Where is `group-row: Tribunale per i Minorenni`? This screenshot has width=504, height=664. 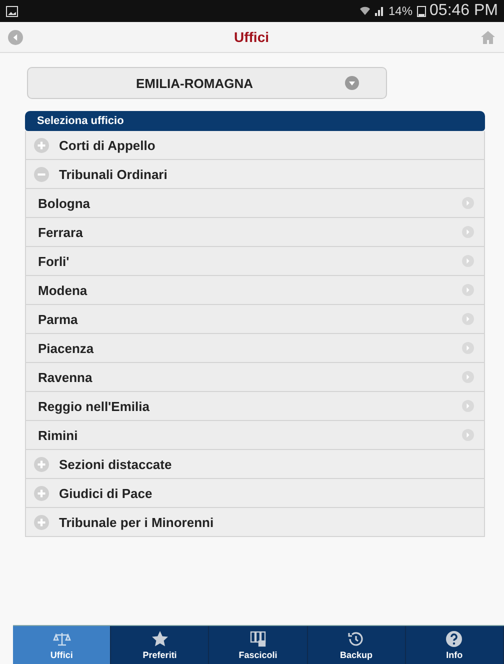 group-row: Tribunale per i Minorenni is located at coordinates (255, 522).